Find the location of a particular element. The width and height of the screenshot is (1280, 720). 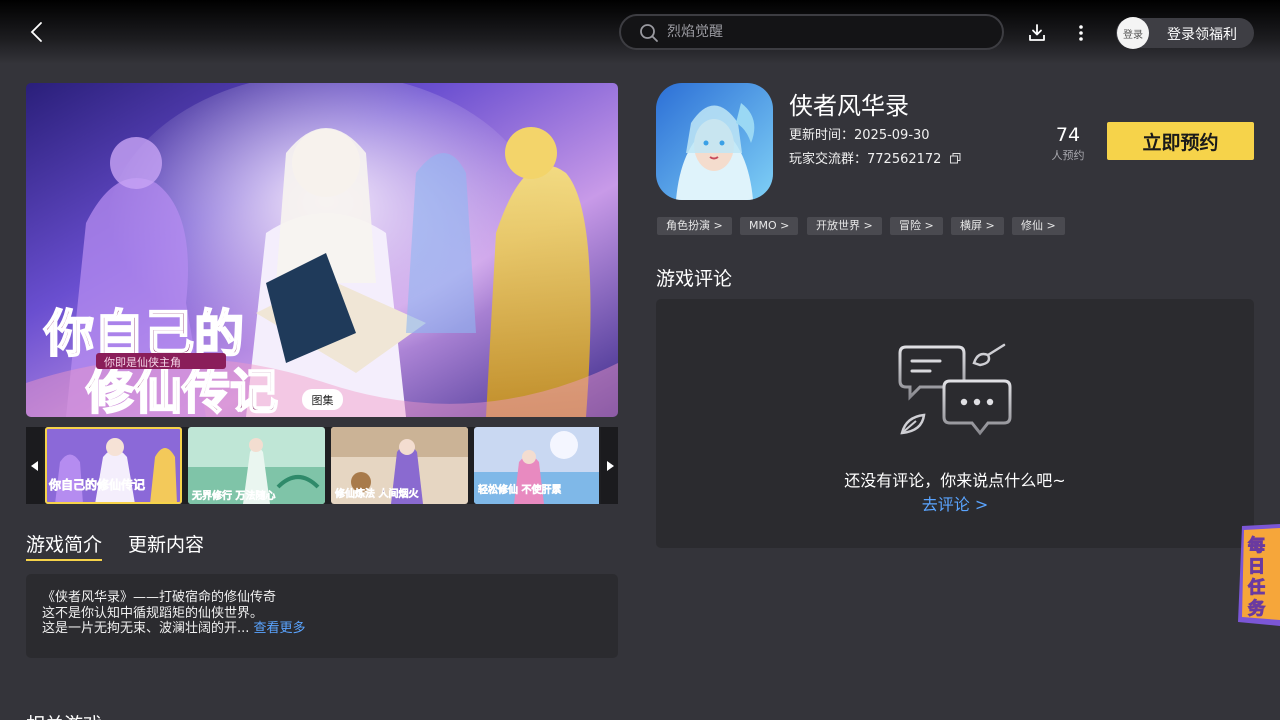

daily-task-char-2: 日 is located at coordinates (1256, 567).